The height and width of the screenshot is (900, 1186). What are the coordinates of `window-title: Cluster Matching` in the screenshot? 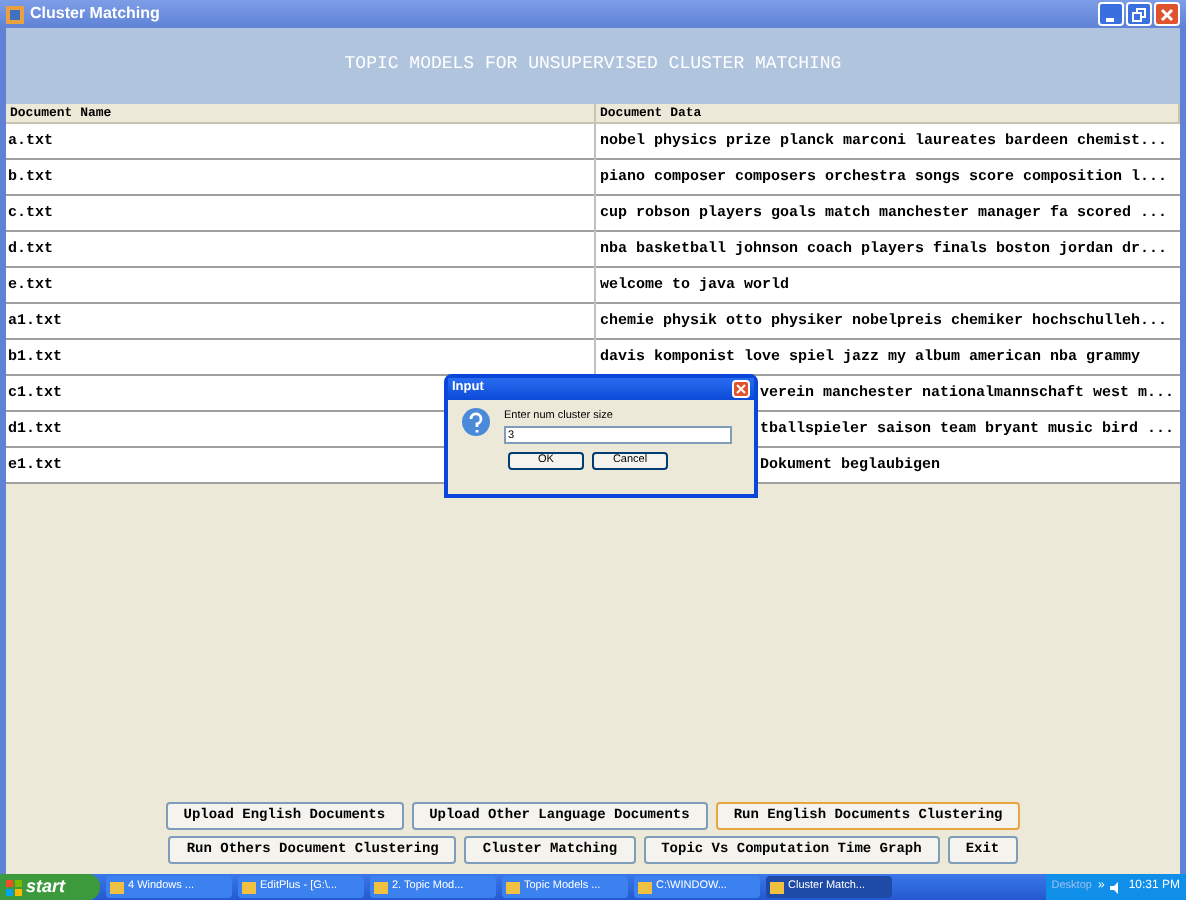 It's located at (96, 14).